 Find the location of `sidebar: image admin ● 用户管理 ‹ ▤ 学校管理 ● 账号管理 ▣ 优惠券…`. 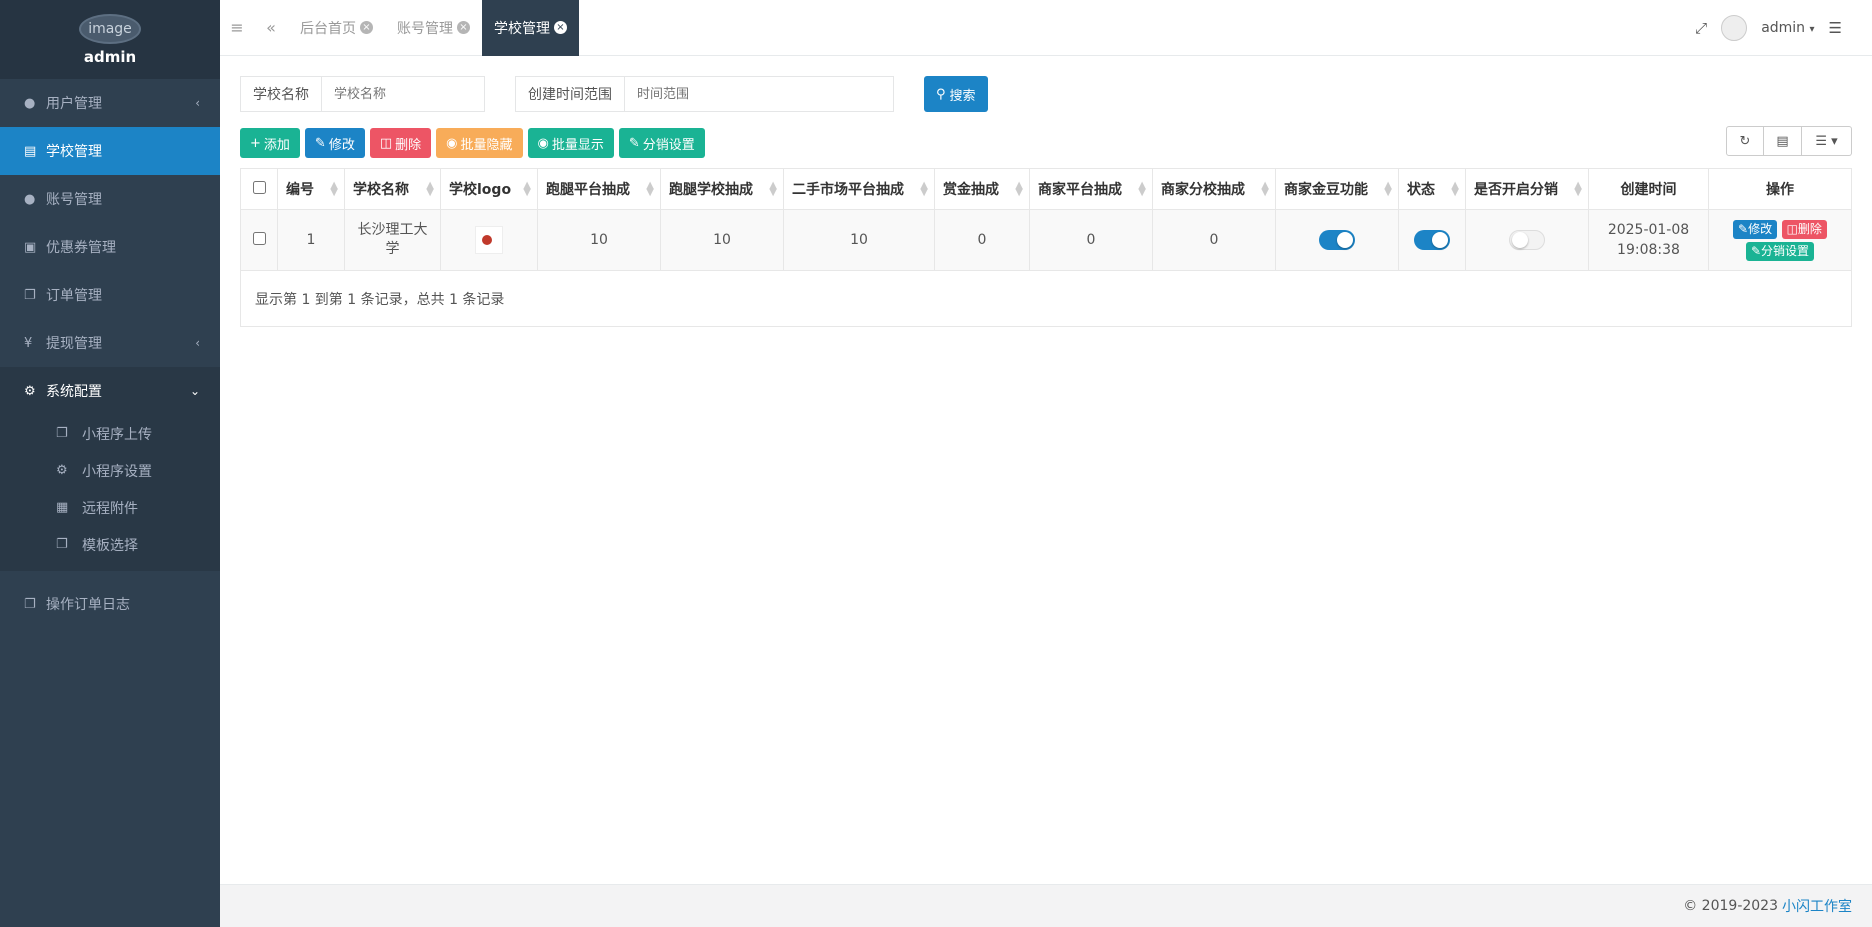

sidebar: image admin ● 用户管理 ‹ ▤ 学校管理 ● 账号管理 ▣ 优惠券… is located at coordinates (110, 463).